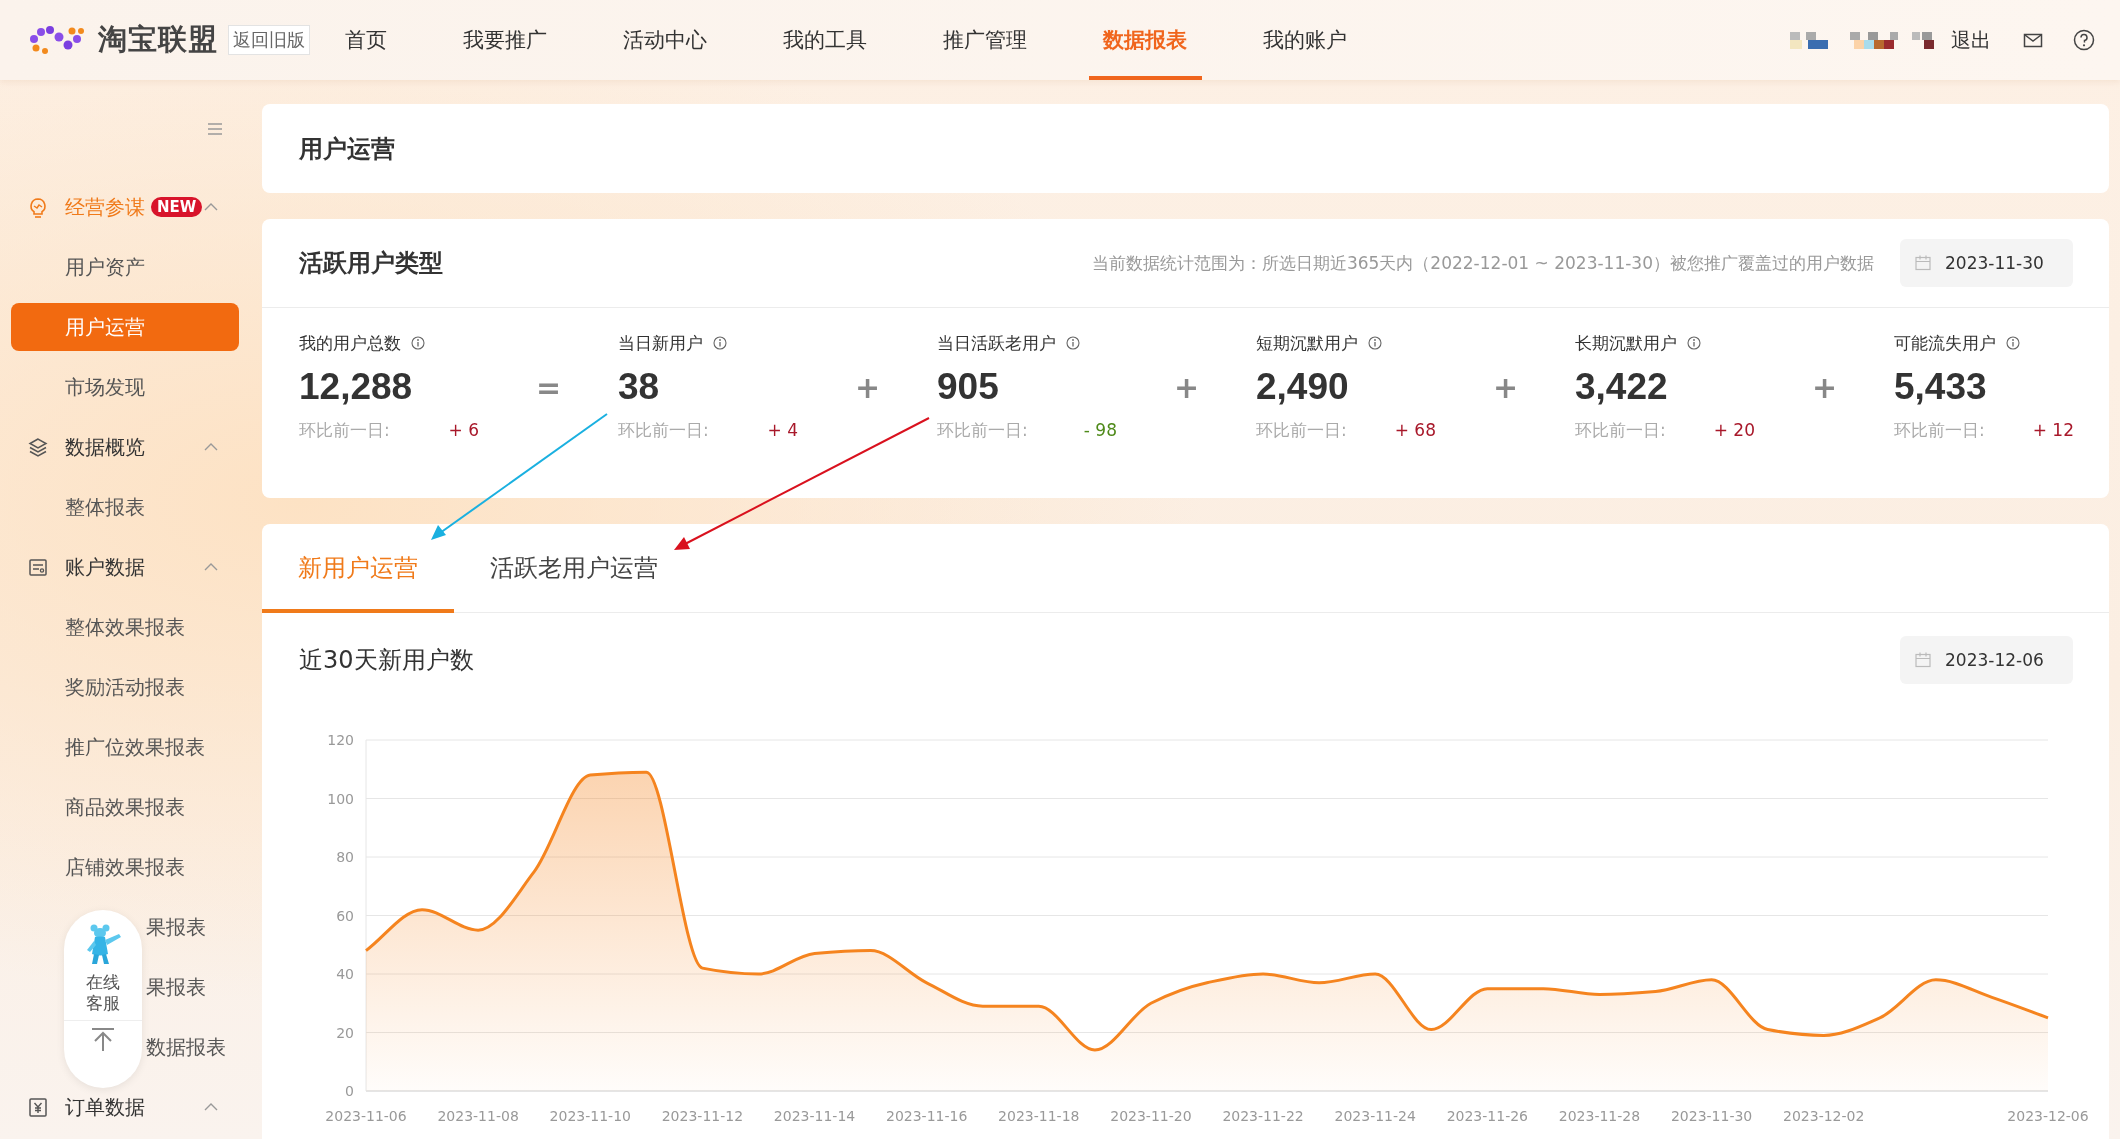 Image resolution: width=2120 pixels, height=1139 pixels. What do you see at coordinates (211, 1107) in the screenshot?
I see `chevron-icon` at bounding box center [211, 1107].